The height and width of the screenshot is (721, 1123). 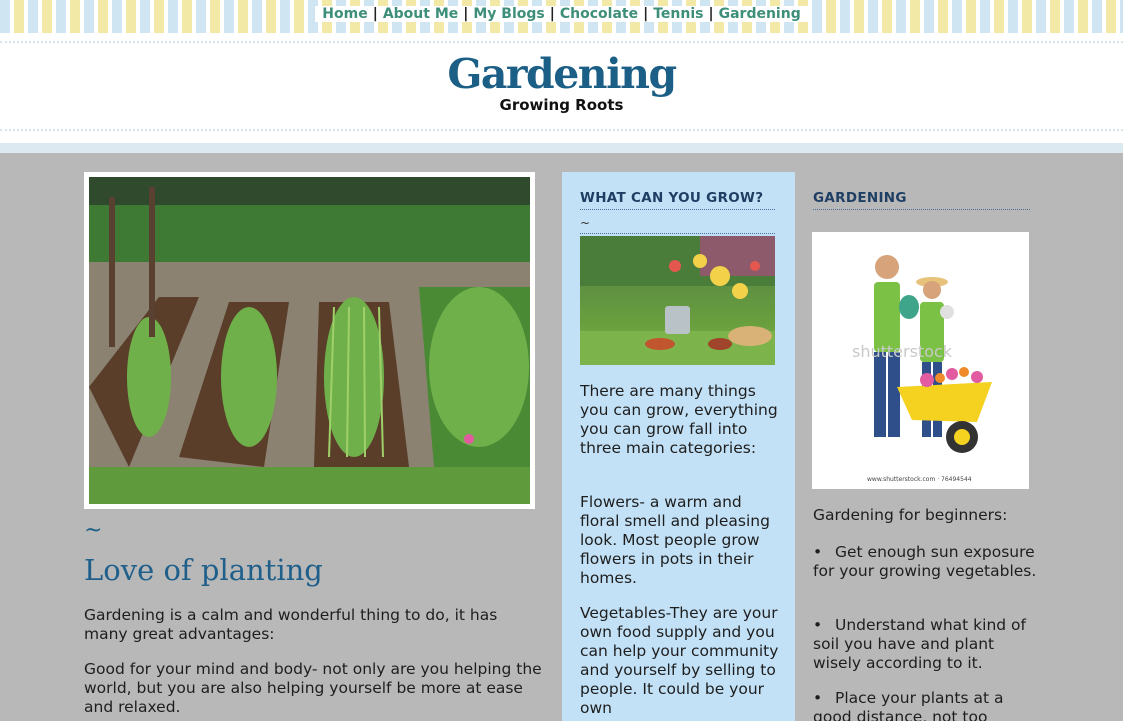 I want to click on right-sidebar-heading: GARDENING, so click(x=921, y=200).